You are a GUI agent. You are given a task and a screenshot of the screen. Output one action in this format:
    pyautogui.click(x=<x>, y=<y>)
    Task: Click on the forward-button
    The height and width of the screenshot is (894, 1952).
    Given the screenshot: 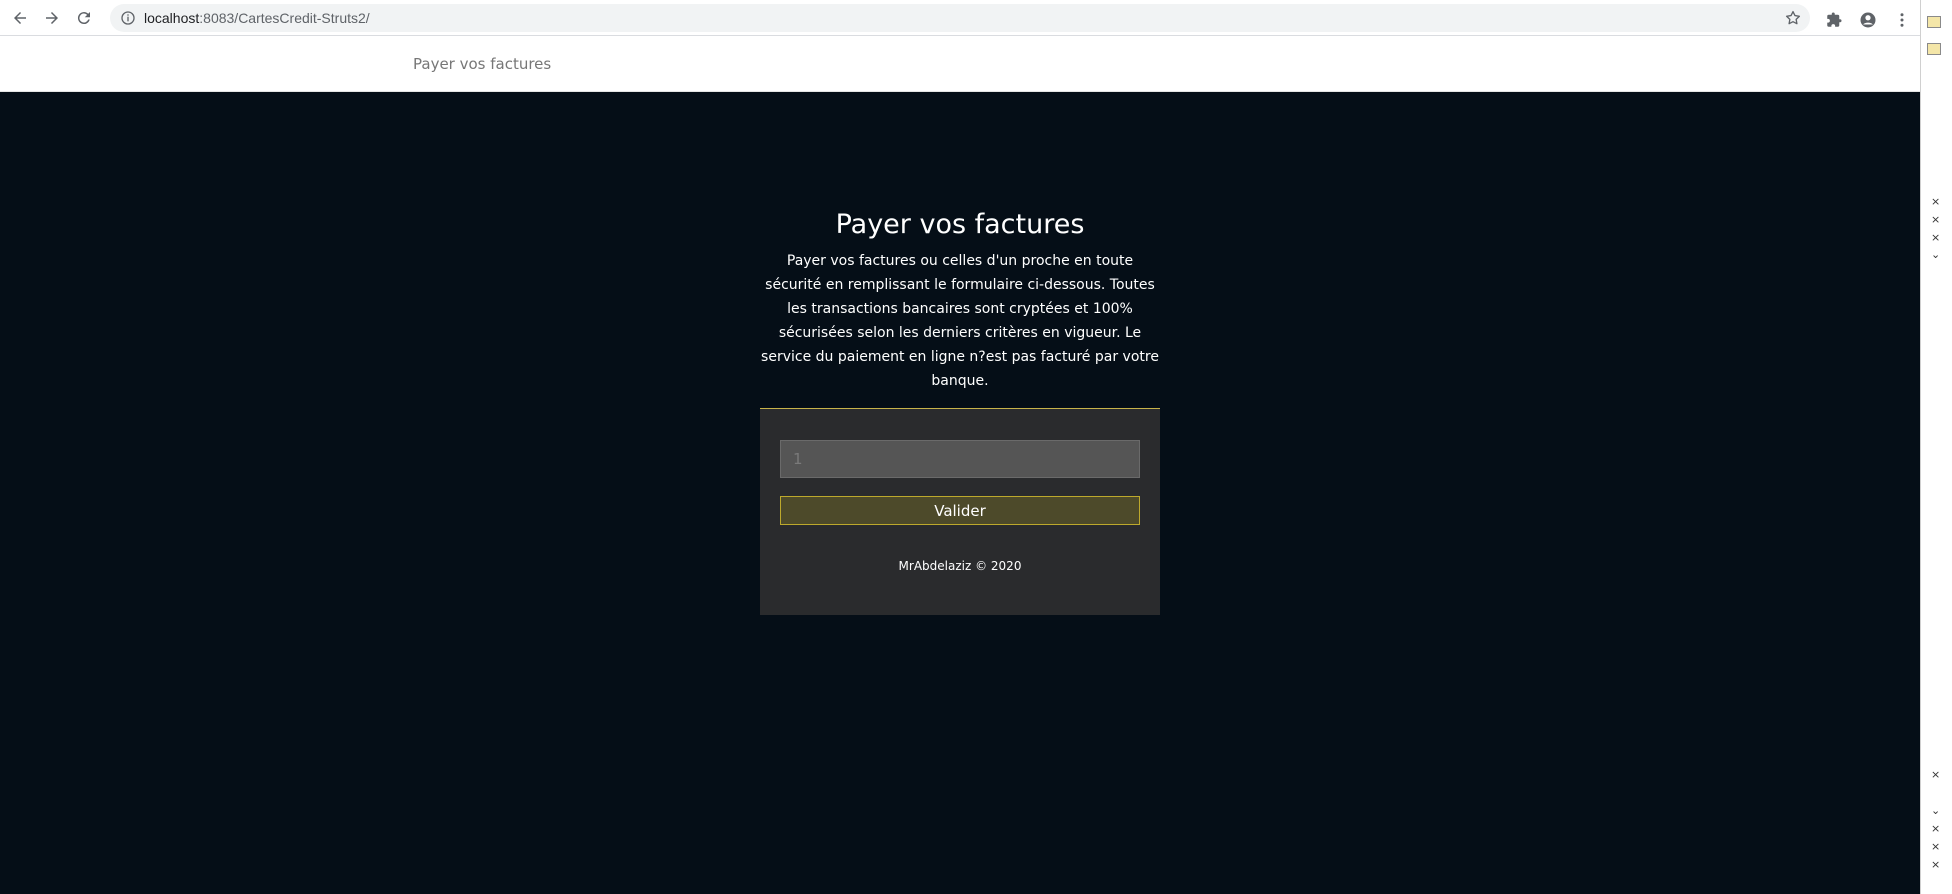 What is the action you would take?
    pyautogui.click(x=52, y=18)
    